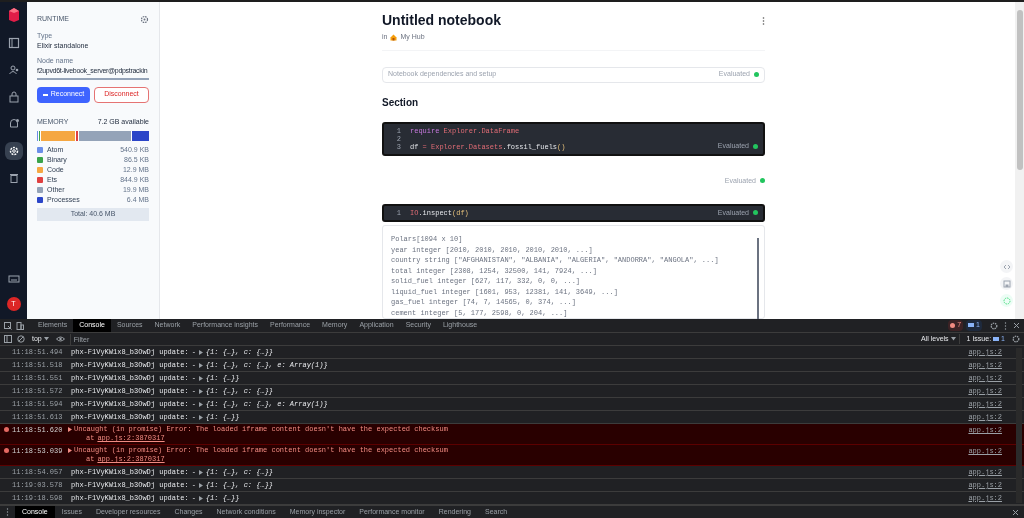 Image resolution: width=1024 pixels, height=518 pixels. What do you see at coordinates (13, 178) in the screenshot?
I see `trash-icon` at bounding box center [13, 178].